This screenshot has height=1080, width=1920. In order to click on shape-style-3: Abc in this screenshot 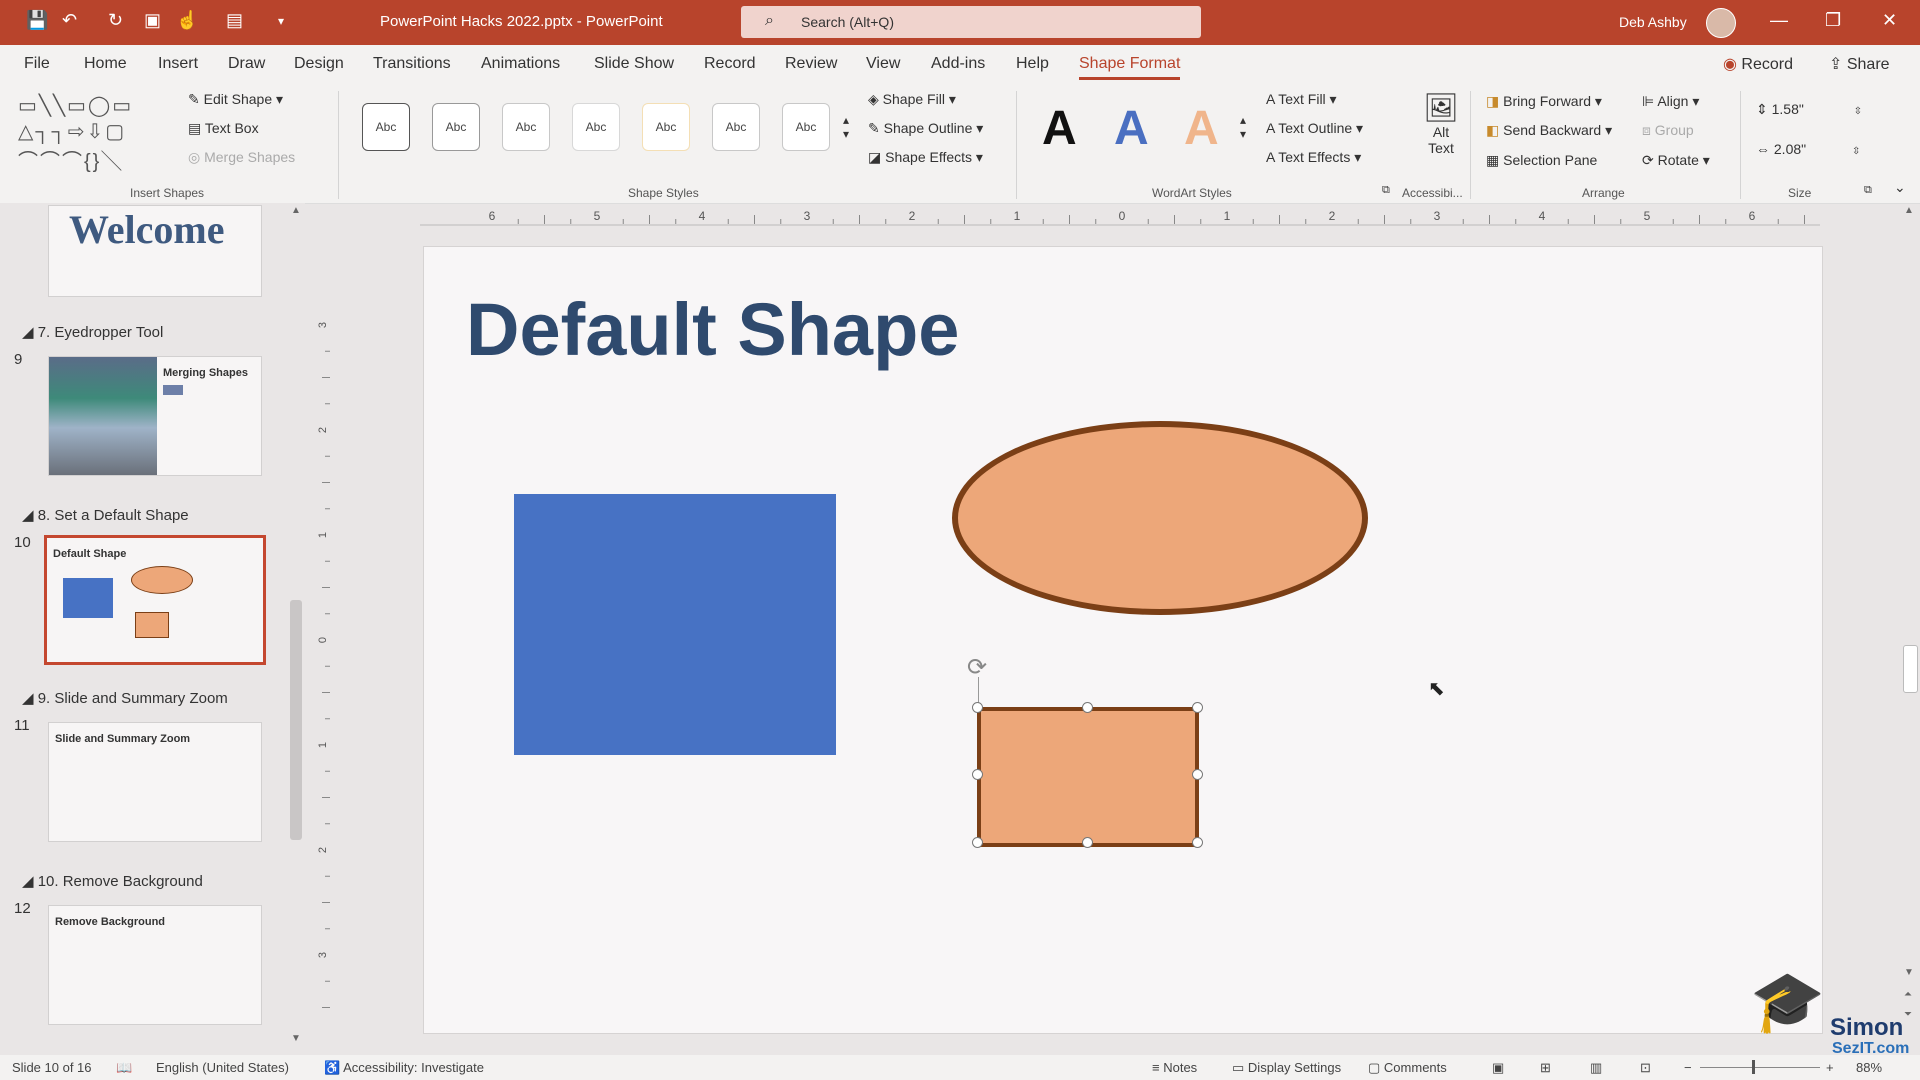, I will do `click(526, 127)`.